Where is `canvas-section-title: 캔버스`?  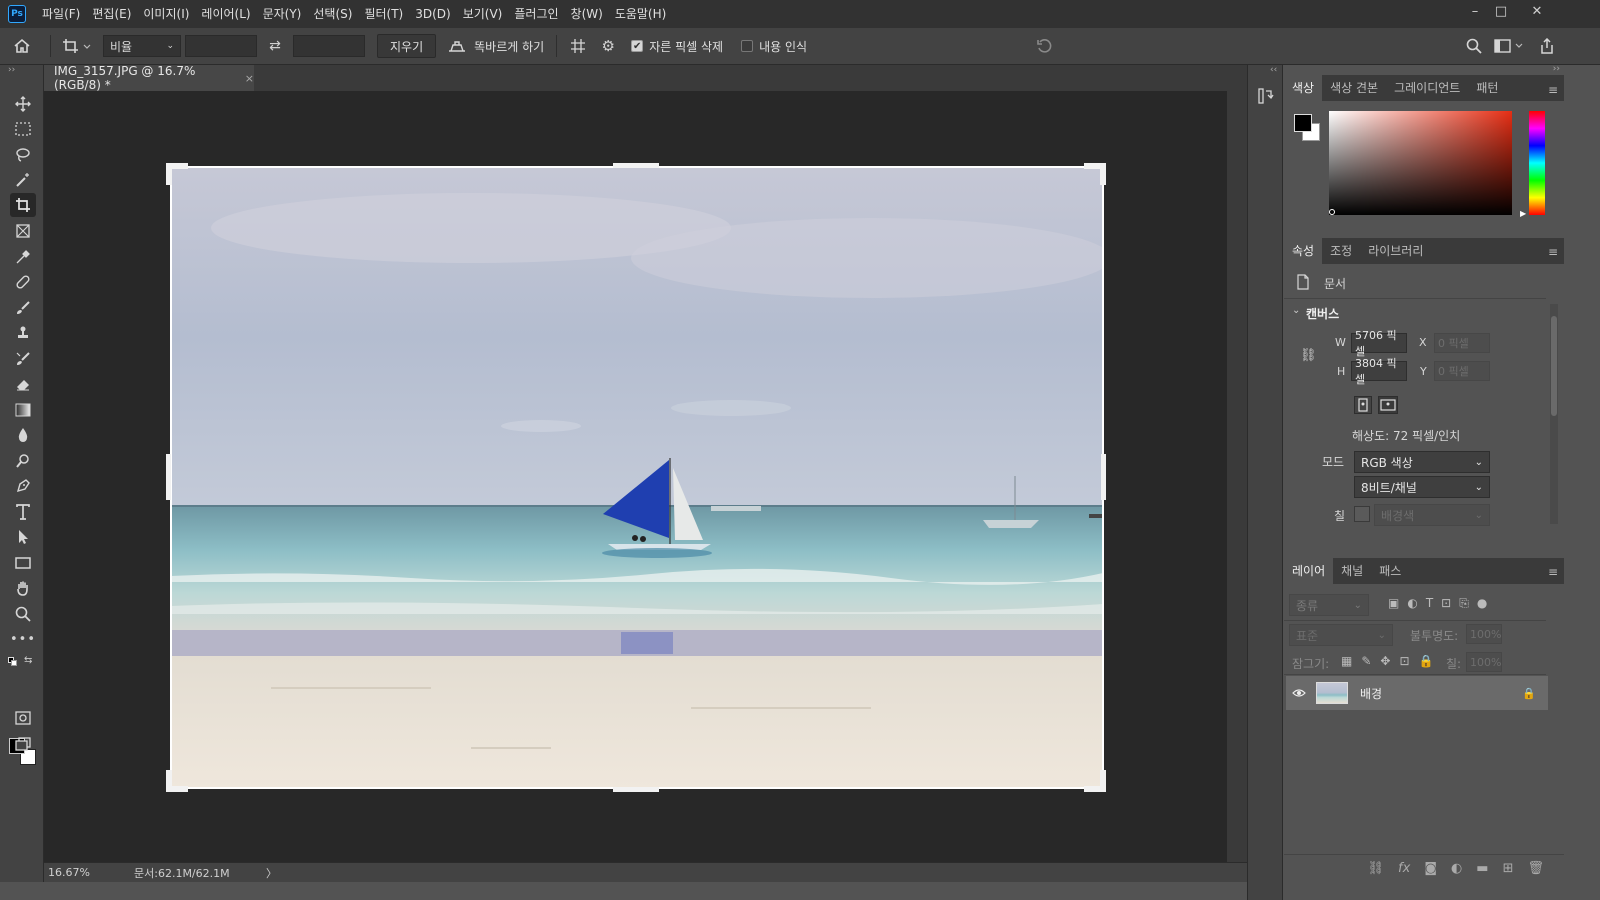 canvas-section-title: 캔버스 is located at coordinates (1322, 313).